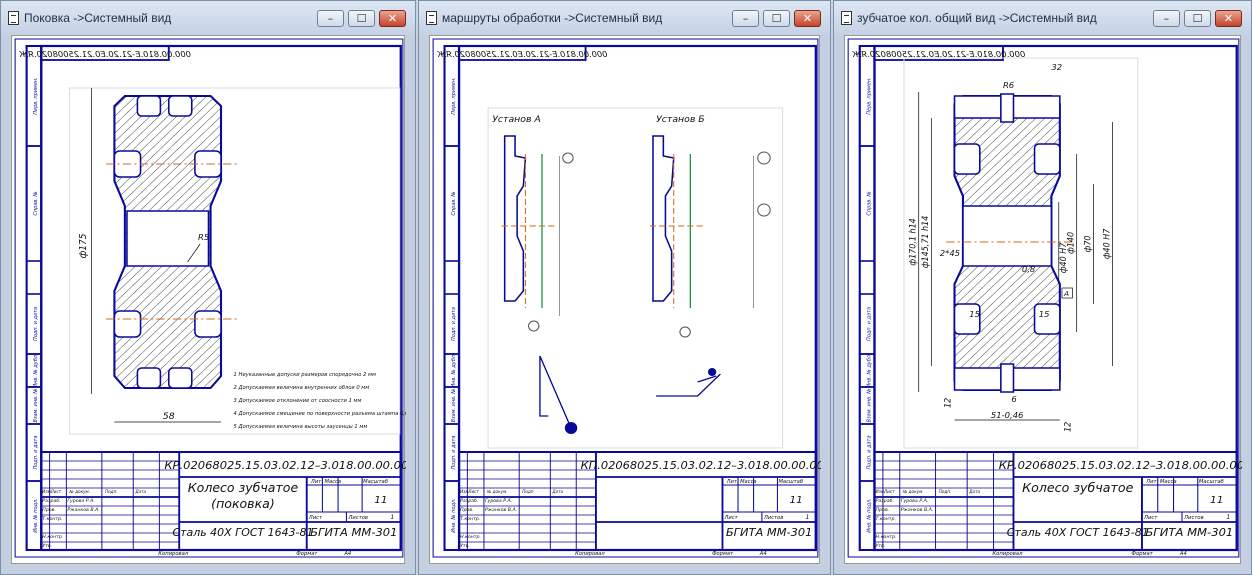 The width and height of the screenshot is (1252, 575). I want to click on document-icon, so click(846, 18).